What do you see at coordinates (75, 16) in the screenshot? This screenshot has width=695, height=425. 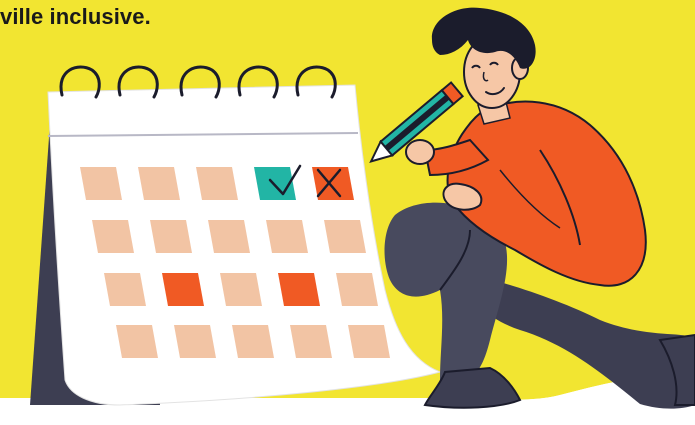 I see `headline-text: ville inclusive.` at bounding box center [75, 16].